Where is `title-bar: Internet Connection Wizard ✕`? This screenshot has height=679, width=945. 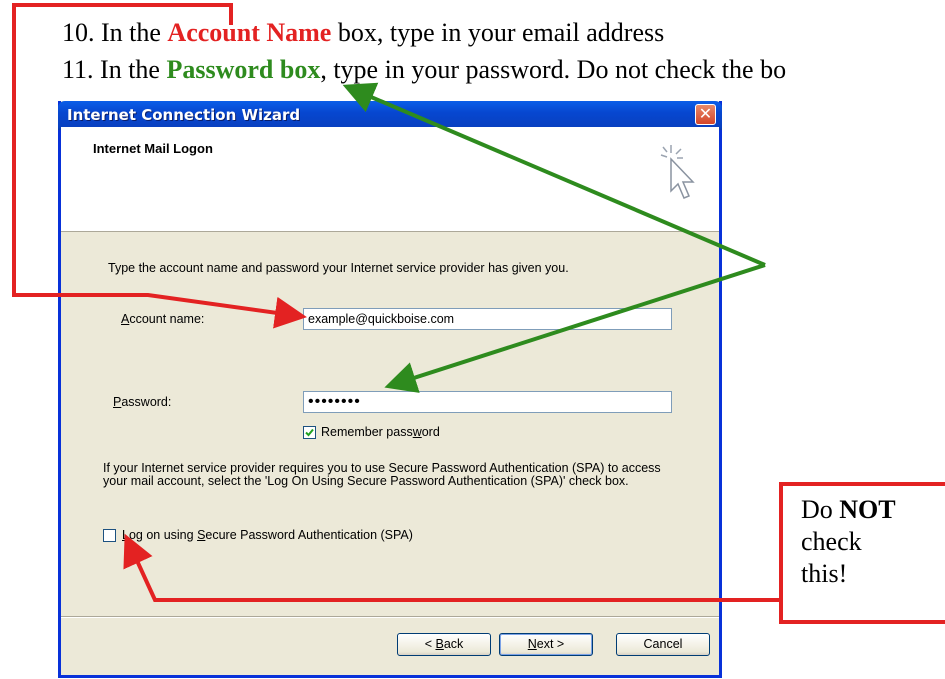 title-bar: Internet Connection Wizard ✕ is located at coordinates (390, 115).